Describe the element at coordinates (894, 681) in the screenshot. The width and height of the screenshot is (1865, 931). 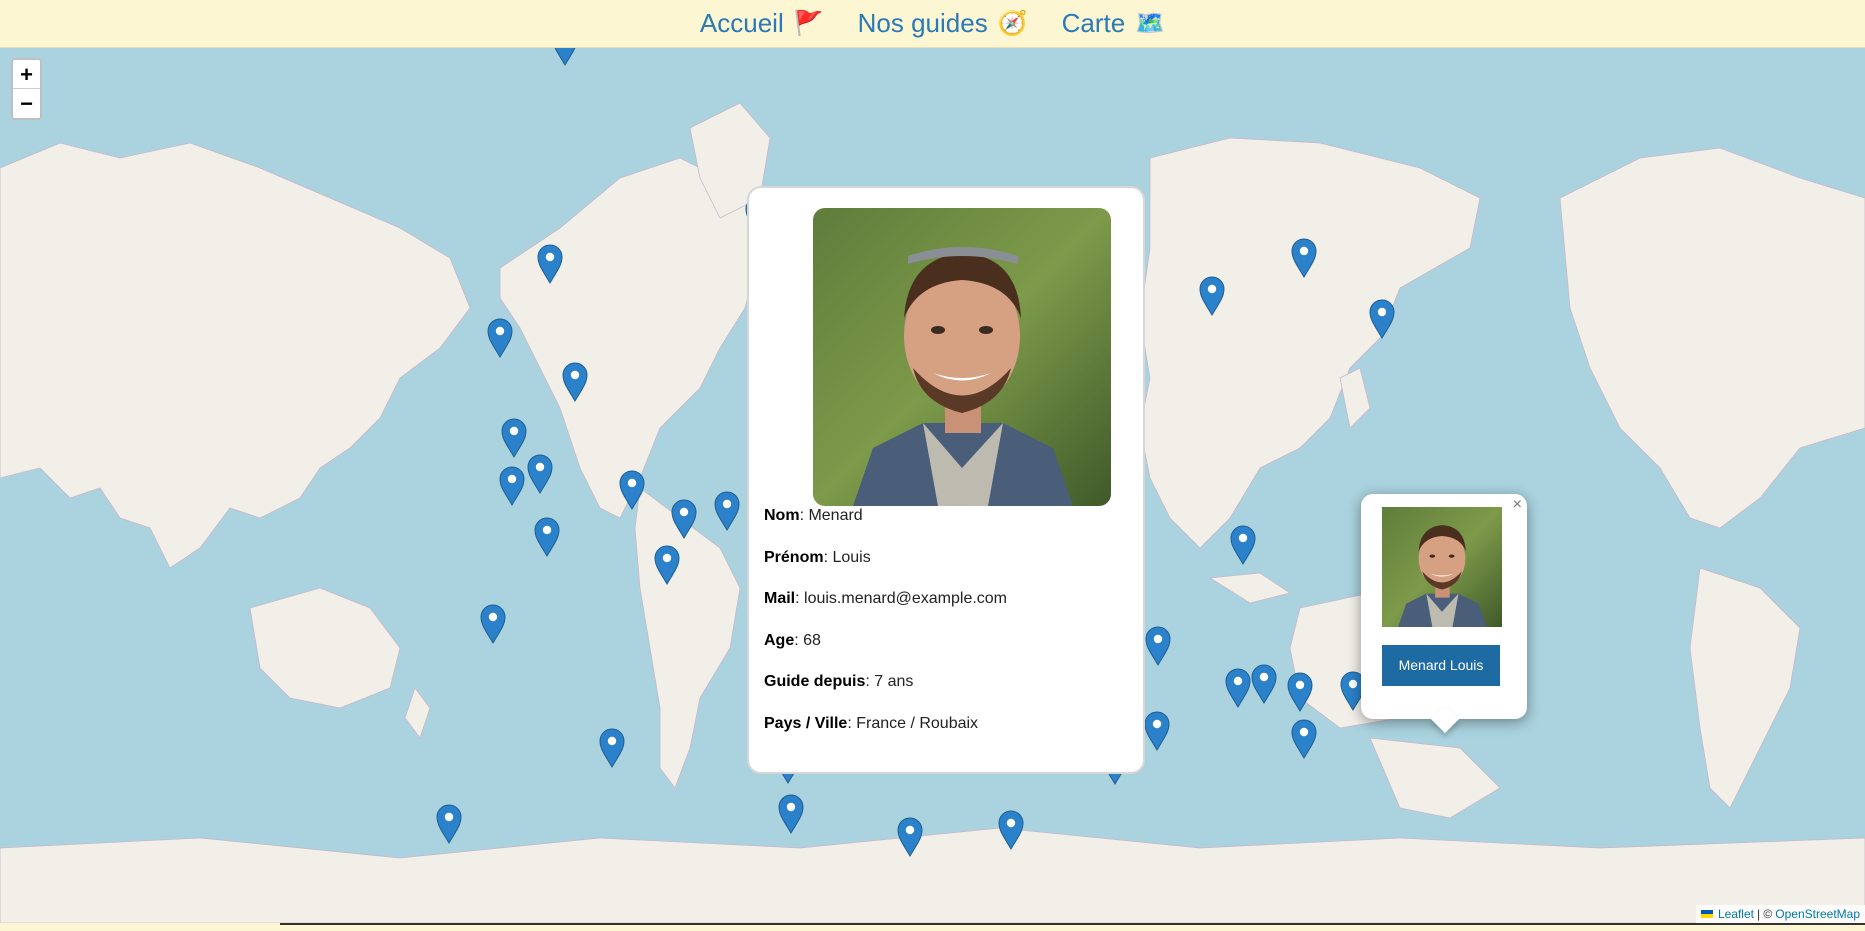
I see `guide-depuis-value: 7 ans` at that location.